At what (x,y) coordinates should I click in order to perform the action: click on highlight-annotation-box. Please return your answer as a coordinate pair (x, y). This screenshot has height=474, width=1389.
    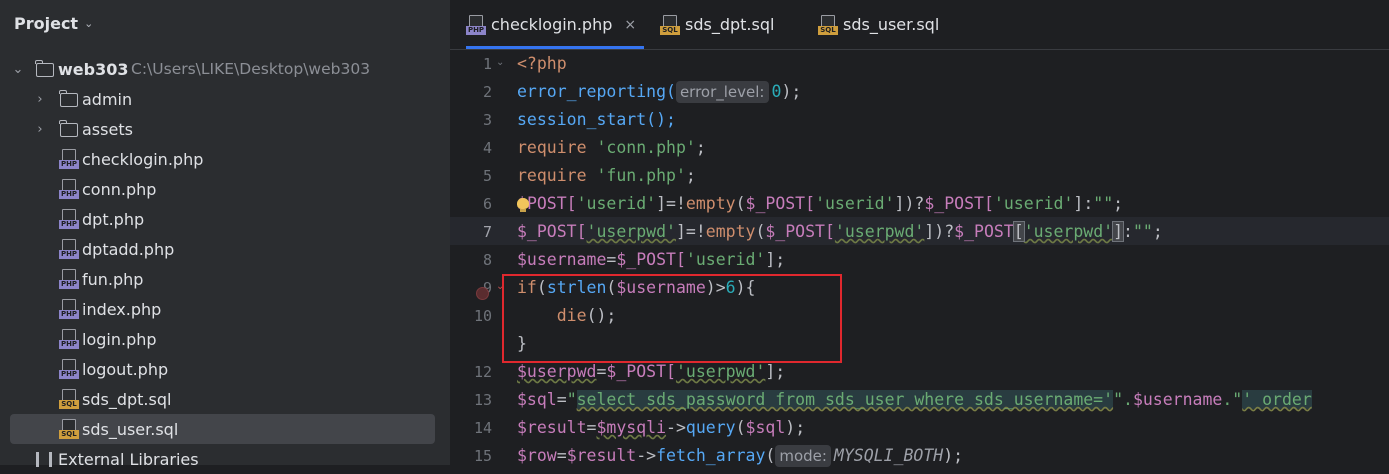
    Looking at the image, I should click on (672, 318).